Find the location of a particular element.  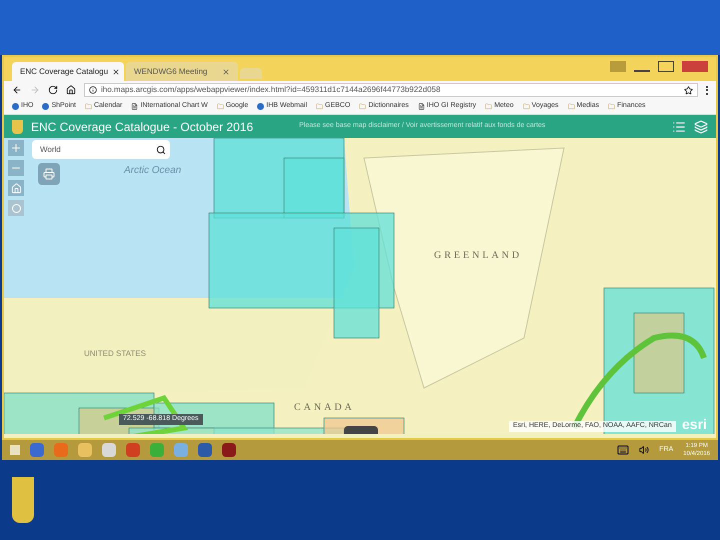

zoom-in-button is located at coordinates (16, 148).